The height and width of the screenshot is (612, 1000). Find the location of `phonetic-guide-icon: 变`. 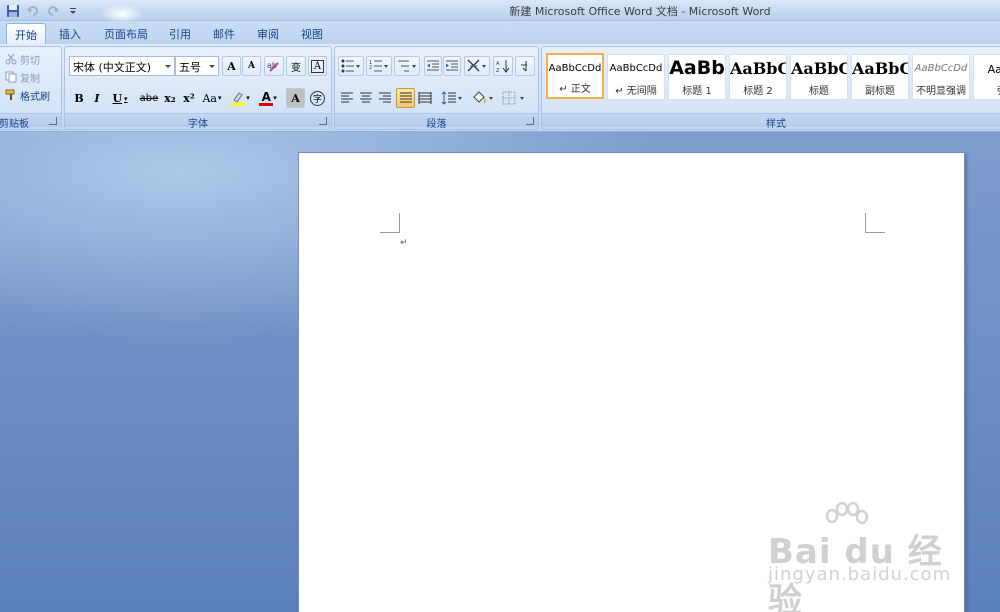

phonetic-guide-icon: 变 is located at coordinates (296, 68).